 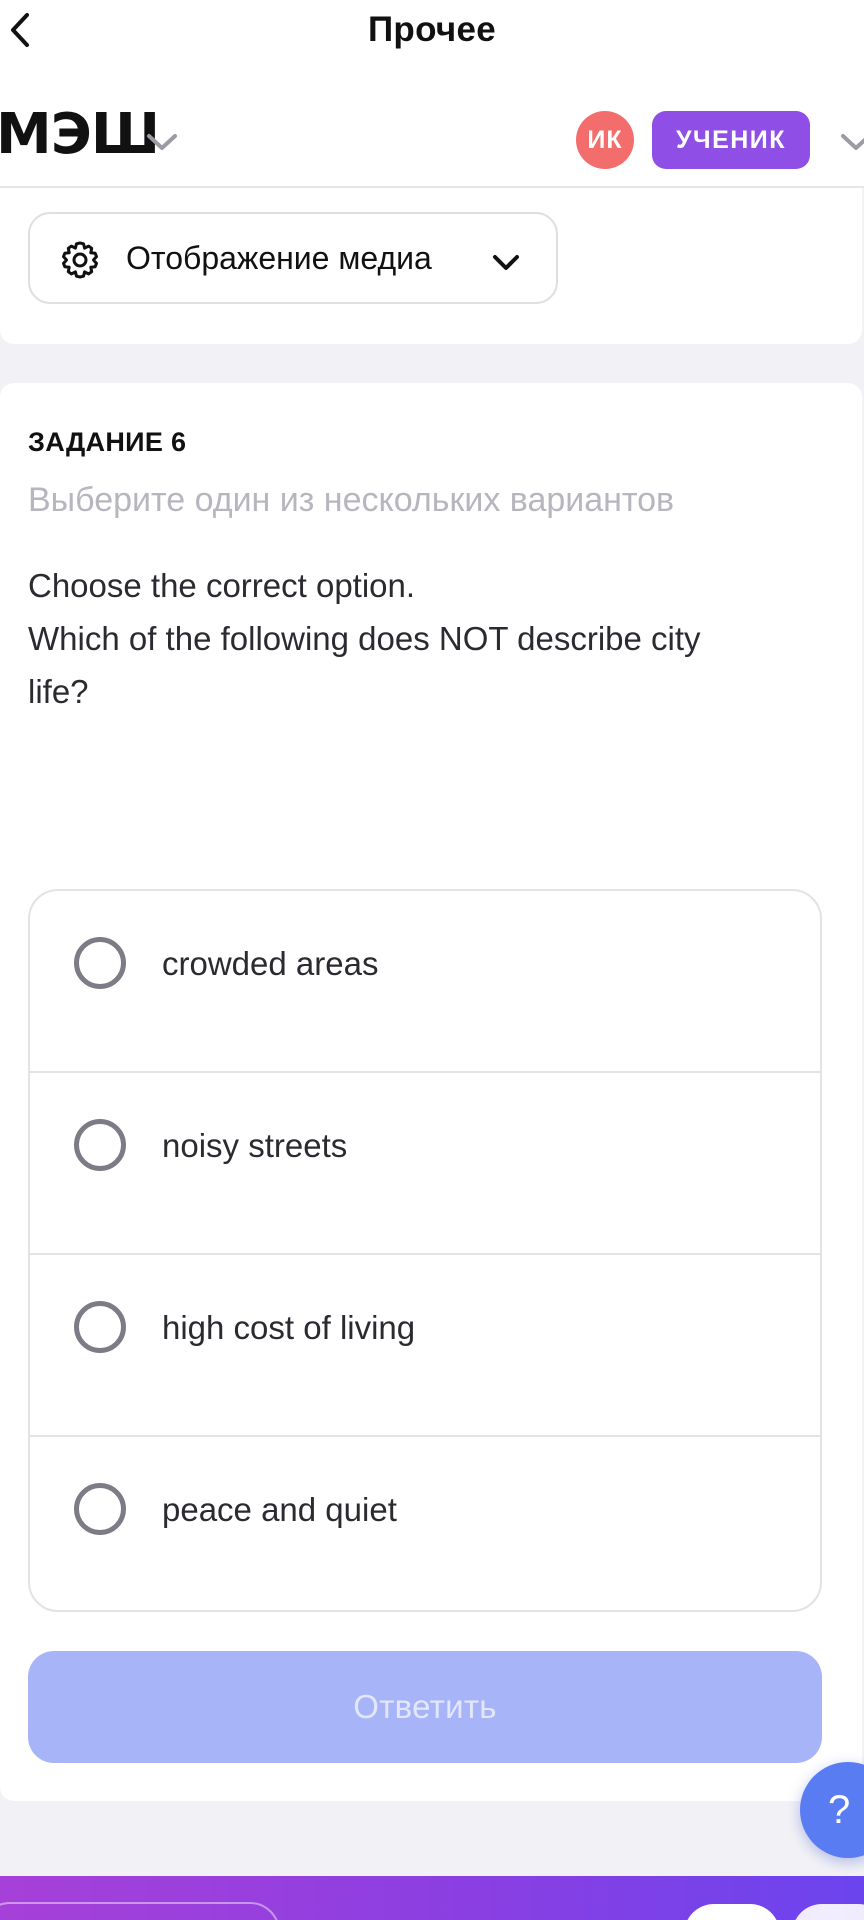 What do you see at coordinates (58, 691) in the screenshot?
I see `question-line: life?` at bounding box center [58, 691].